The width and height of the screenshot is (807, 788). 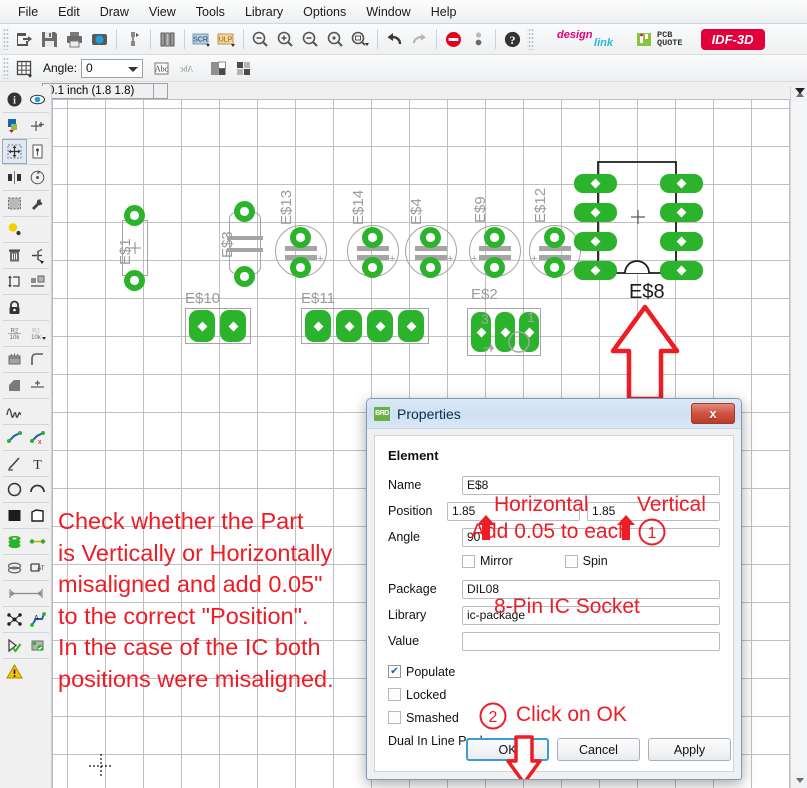 I want to click on pcbquote-button: PCB QUOTE, so click(x=659, y=39).